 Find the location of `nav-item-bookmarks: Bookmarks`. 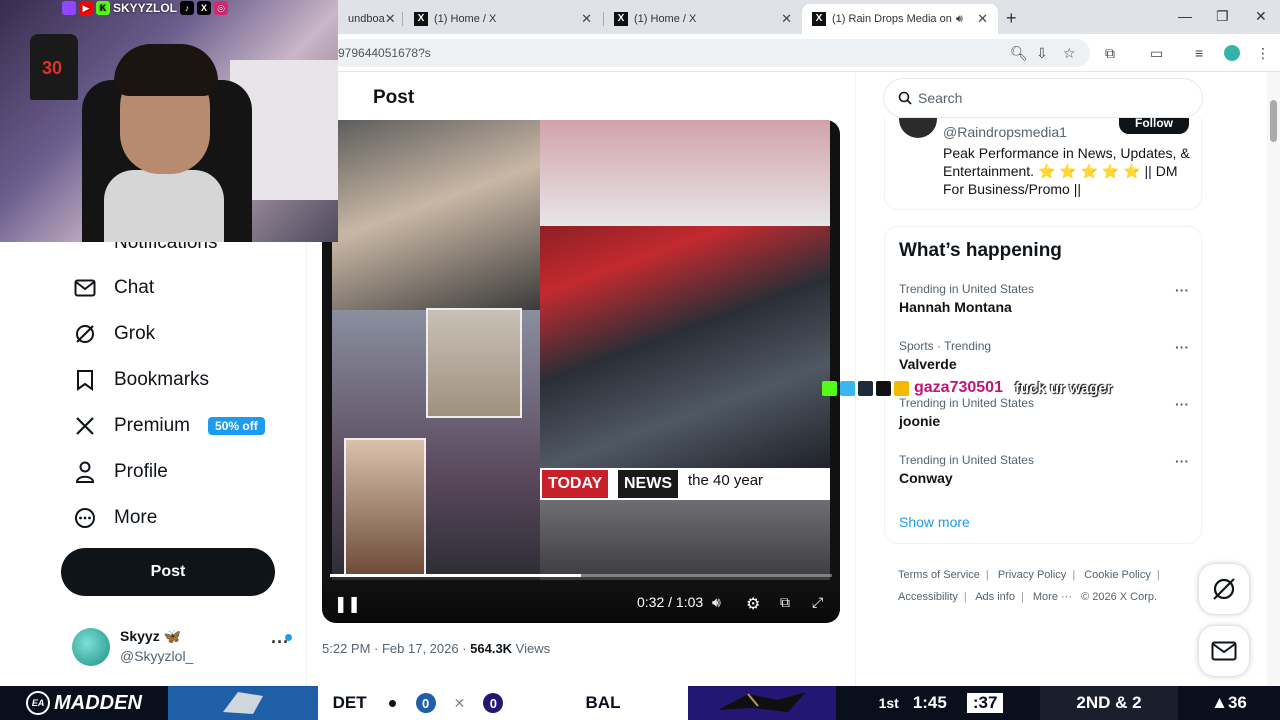

nav-item-bookmarks: Bookmarks is located at coordinates (140, 380).